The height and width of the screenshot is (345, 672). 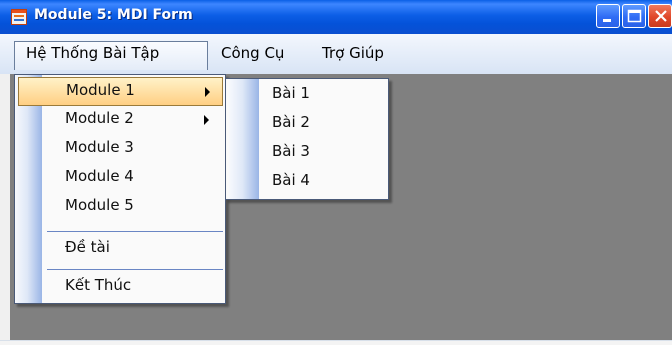 What do you see at coordinates (113, 15) in the screenshot?
I see `window-title: Module 5: MDI Form` at bounding box center [113, 15].